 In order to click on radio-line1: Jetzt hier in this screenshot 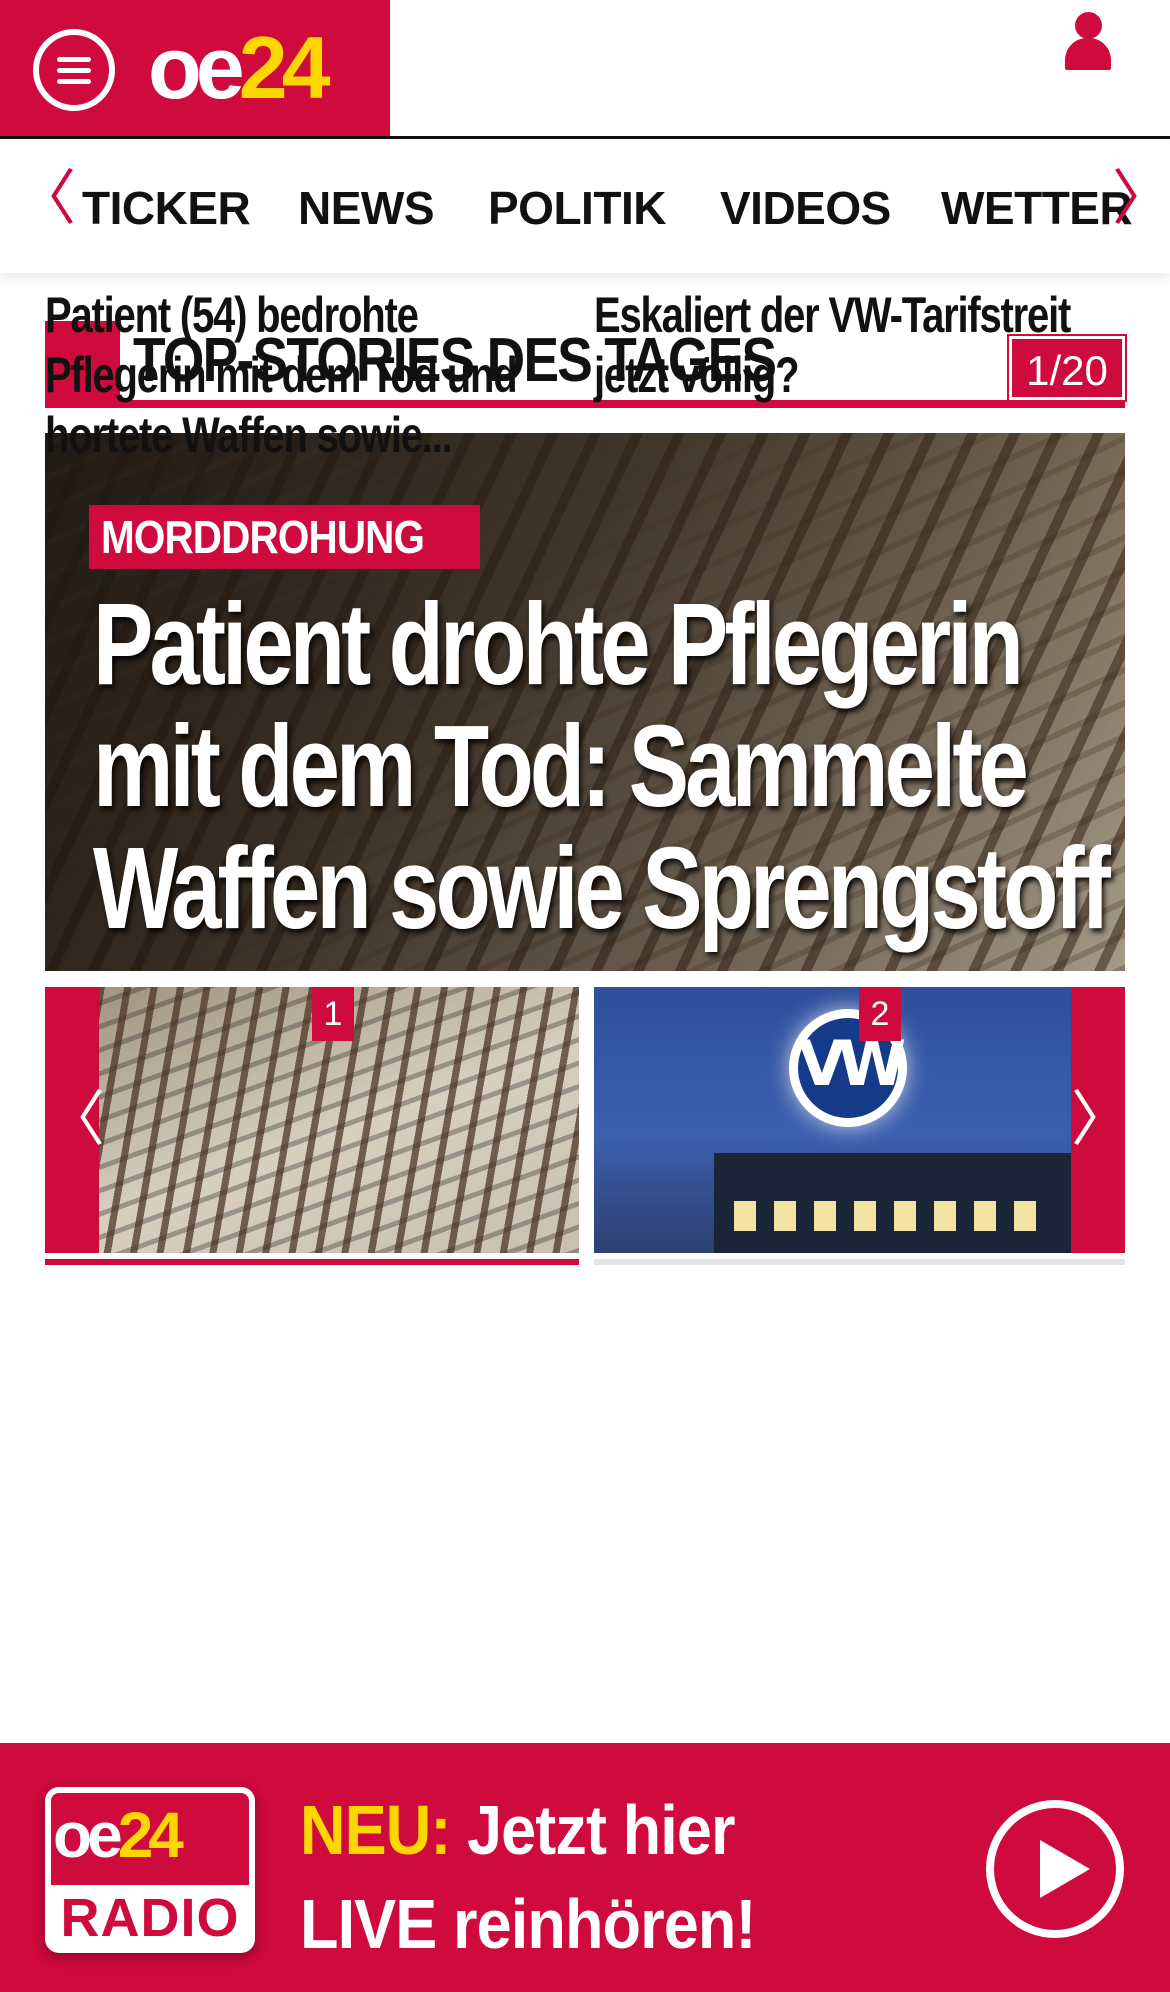, I will do `click(601, 1830)`.